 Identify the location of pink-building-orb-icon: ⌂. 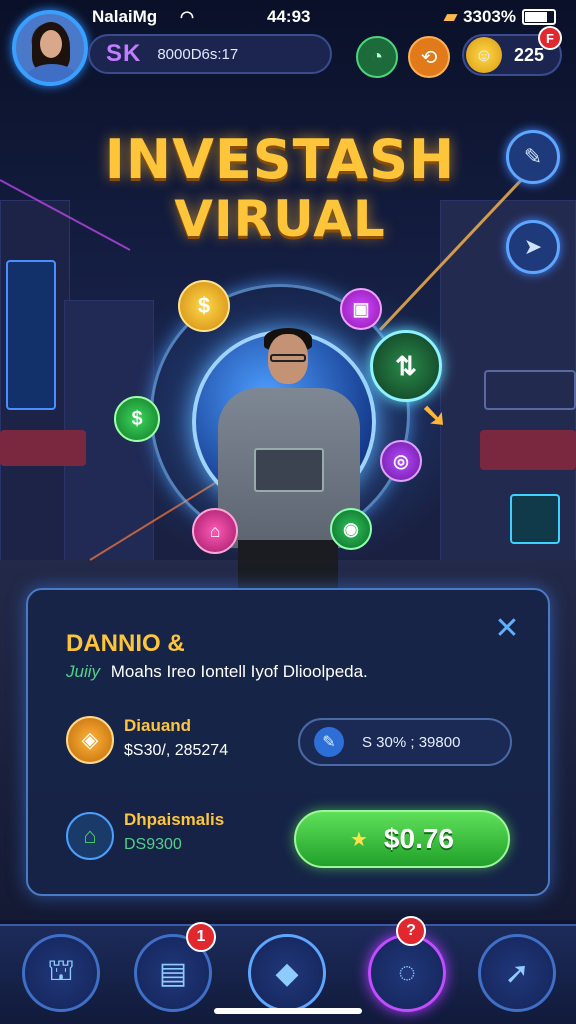
(215, 531).